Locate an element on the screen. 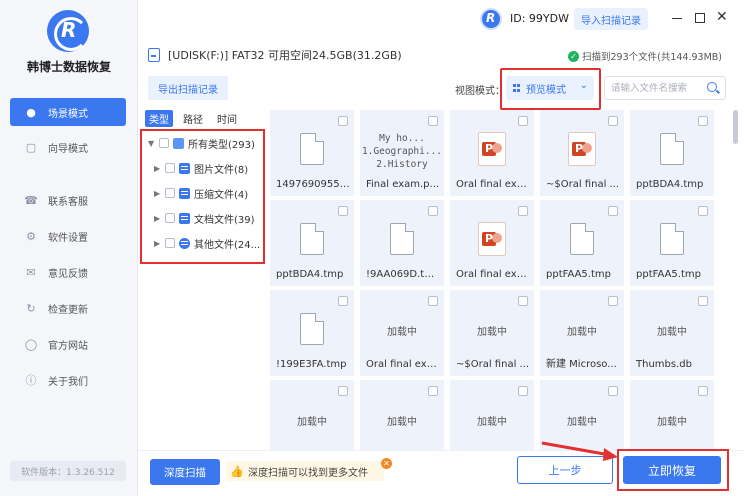  deep-scan-button: 深度扫描 is located at coordinates (185, 472).